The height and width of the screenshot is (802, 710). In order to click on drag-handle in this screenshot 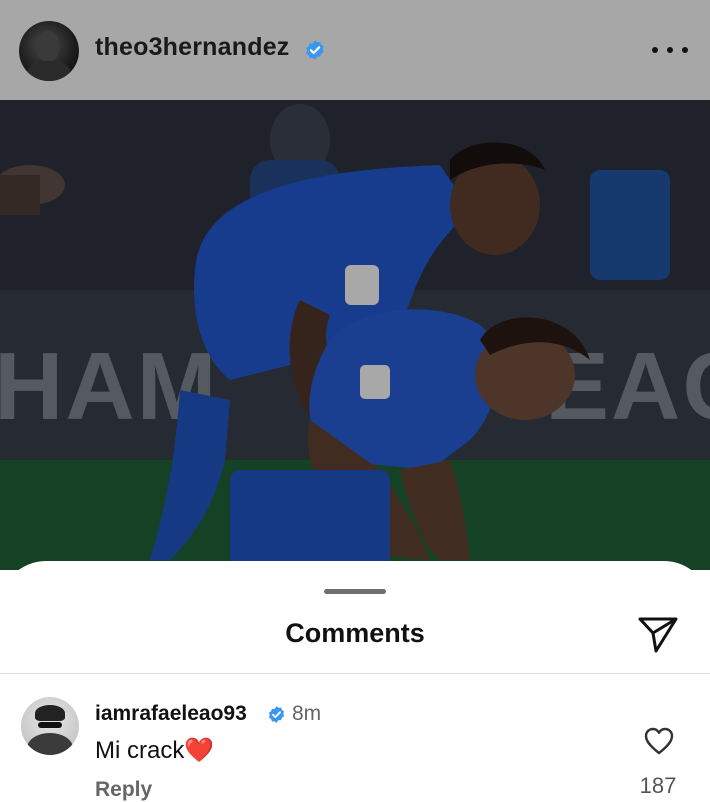, I will do `click(355, 591)`.